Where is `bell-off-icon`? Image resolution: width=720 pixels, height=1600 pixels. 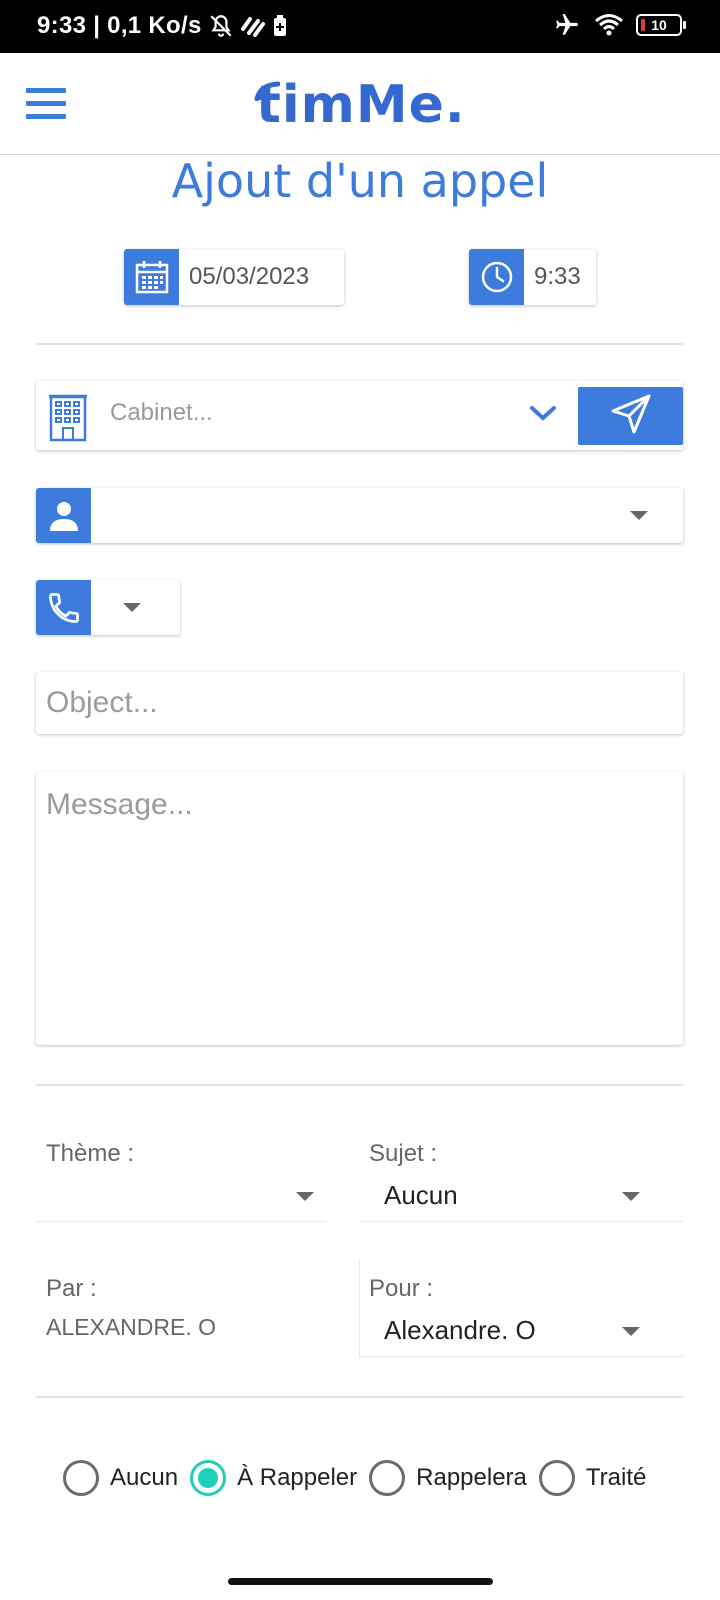 bell-off-icon is located at coordinates (221, 26).